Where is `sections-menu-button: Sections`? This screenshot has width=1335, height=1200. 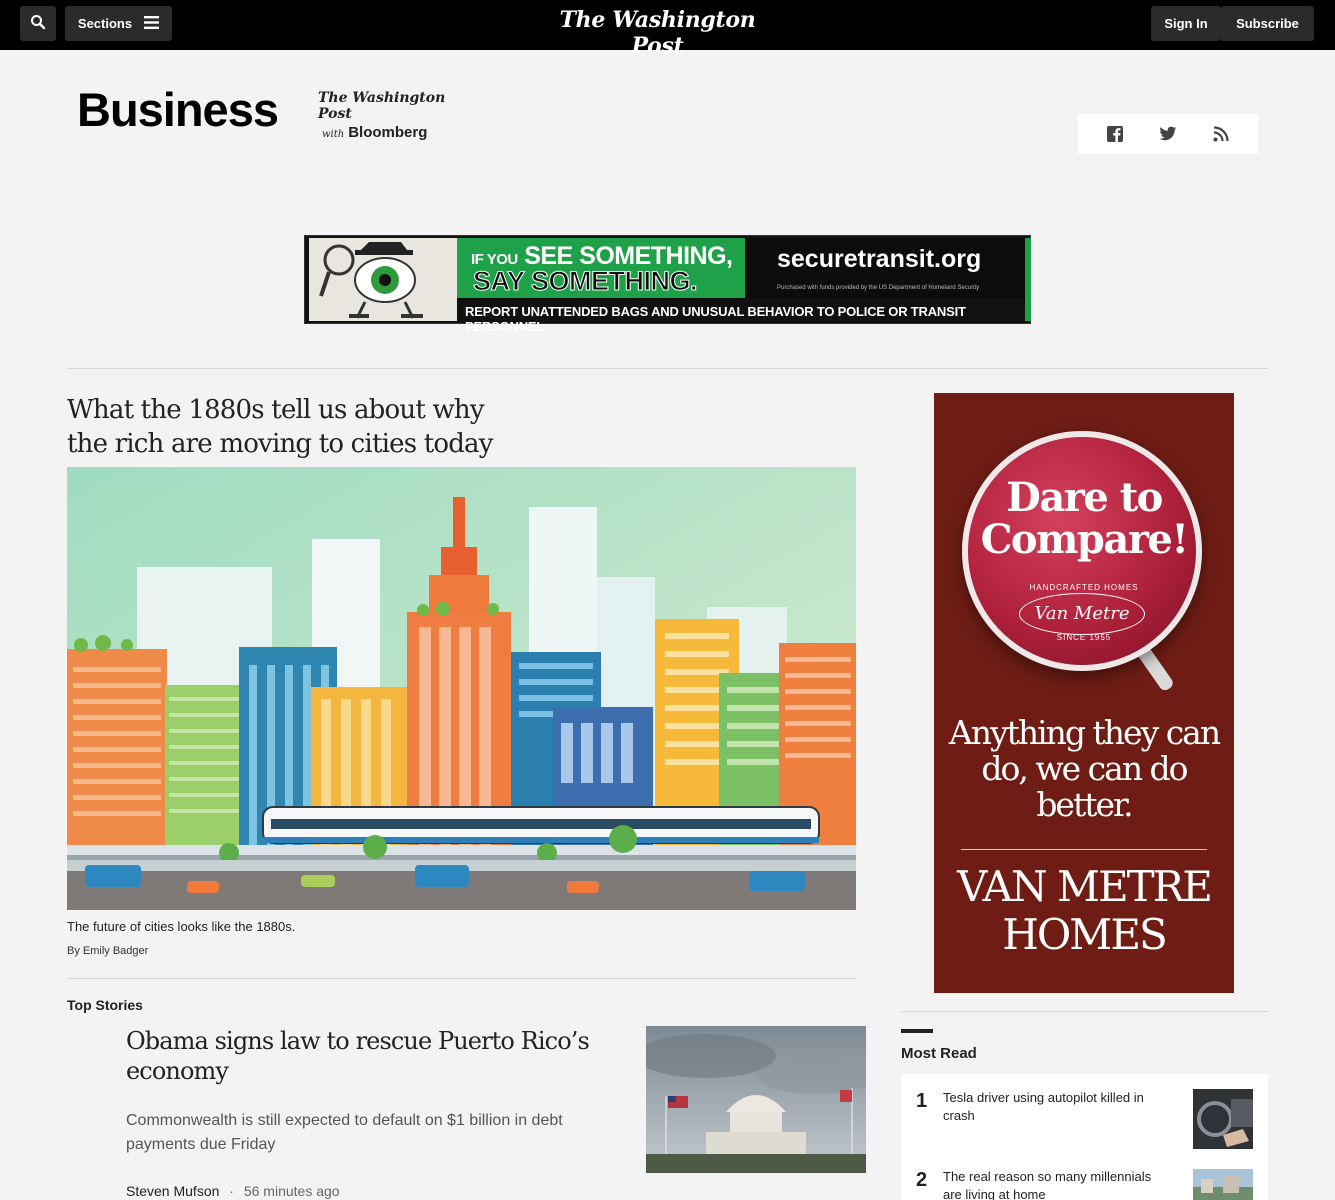 sections-menu-button: Sections is located at coordinates (118, 23).